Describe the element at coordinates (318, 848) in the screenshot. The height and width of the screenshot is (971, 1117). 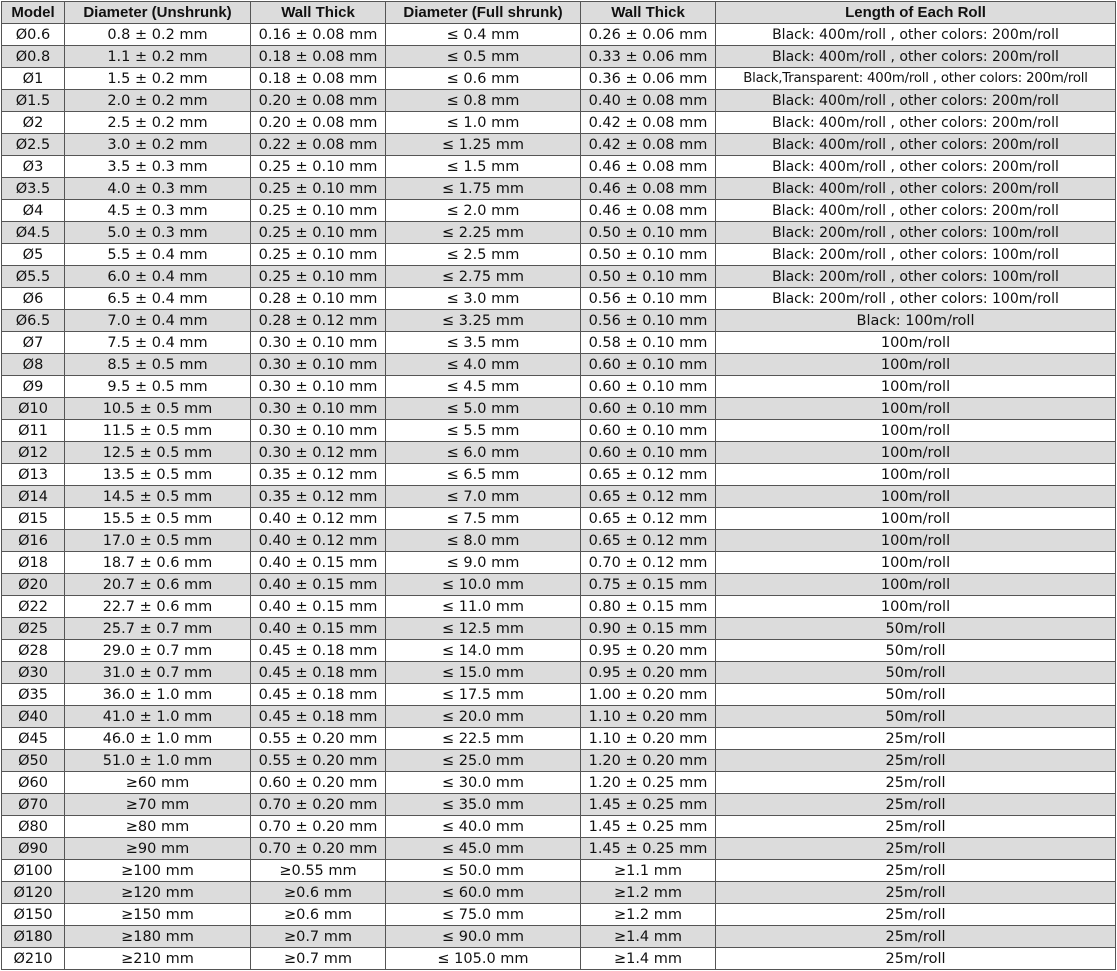
I see `wall-thick-unshrunk-cell: 0.70 ± 0.20 mm` at that location.